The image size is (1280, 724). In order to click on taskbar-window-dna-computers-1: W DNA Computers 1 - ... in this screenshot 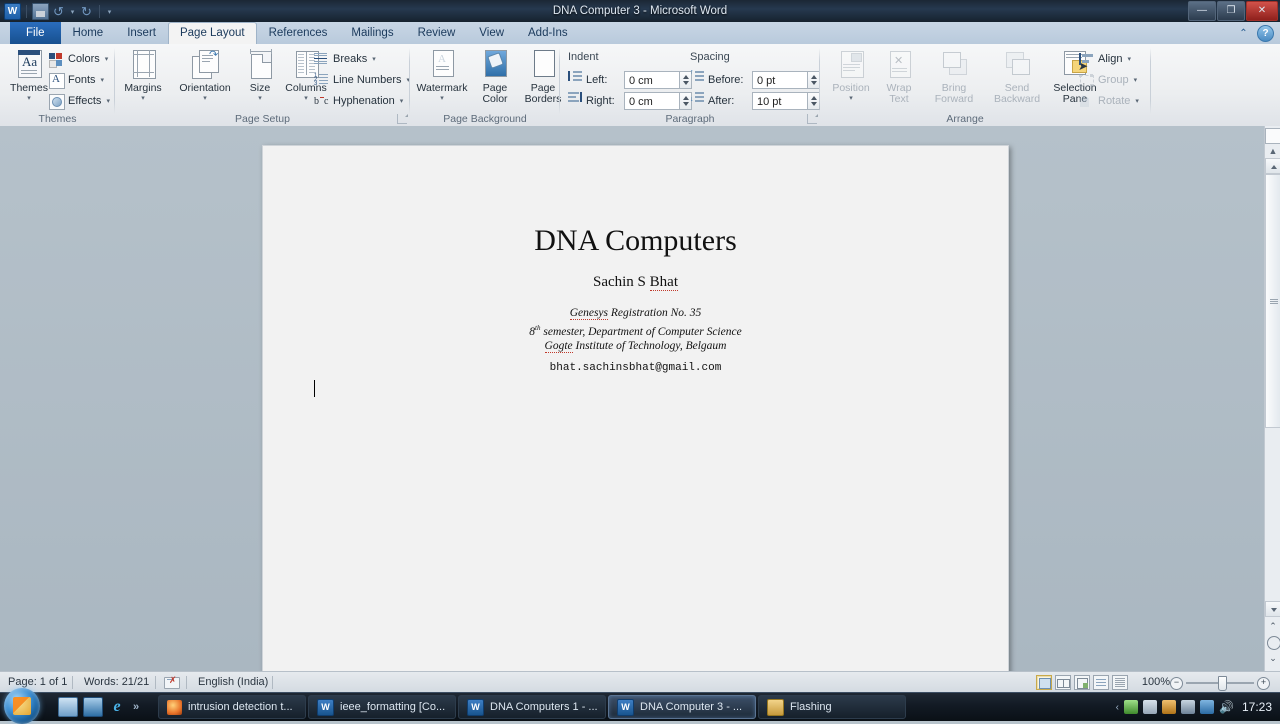, I will do `click(532, 707)`.